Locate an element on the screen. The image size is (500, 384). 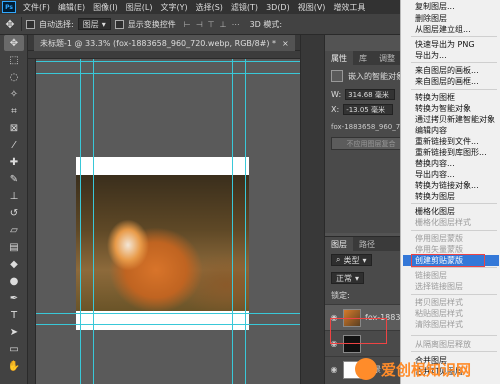
layer-filter-dropdown: ⌕ 类型 ▾ is located at coordinates (351, 260).